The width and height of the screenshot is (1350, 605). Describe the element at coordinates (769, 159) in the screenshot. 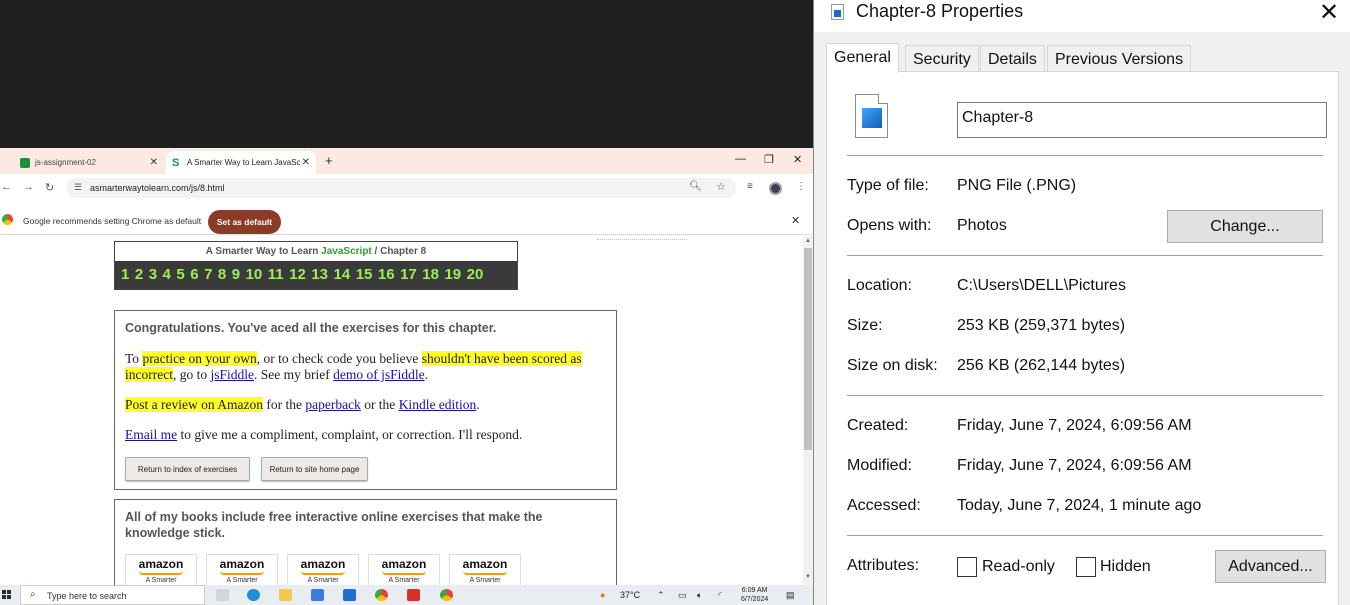

I see `restore-icon: ❐` at that location.